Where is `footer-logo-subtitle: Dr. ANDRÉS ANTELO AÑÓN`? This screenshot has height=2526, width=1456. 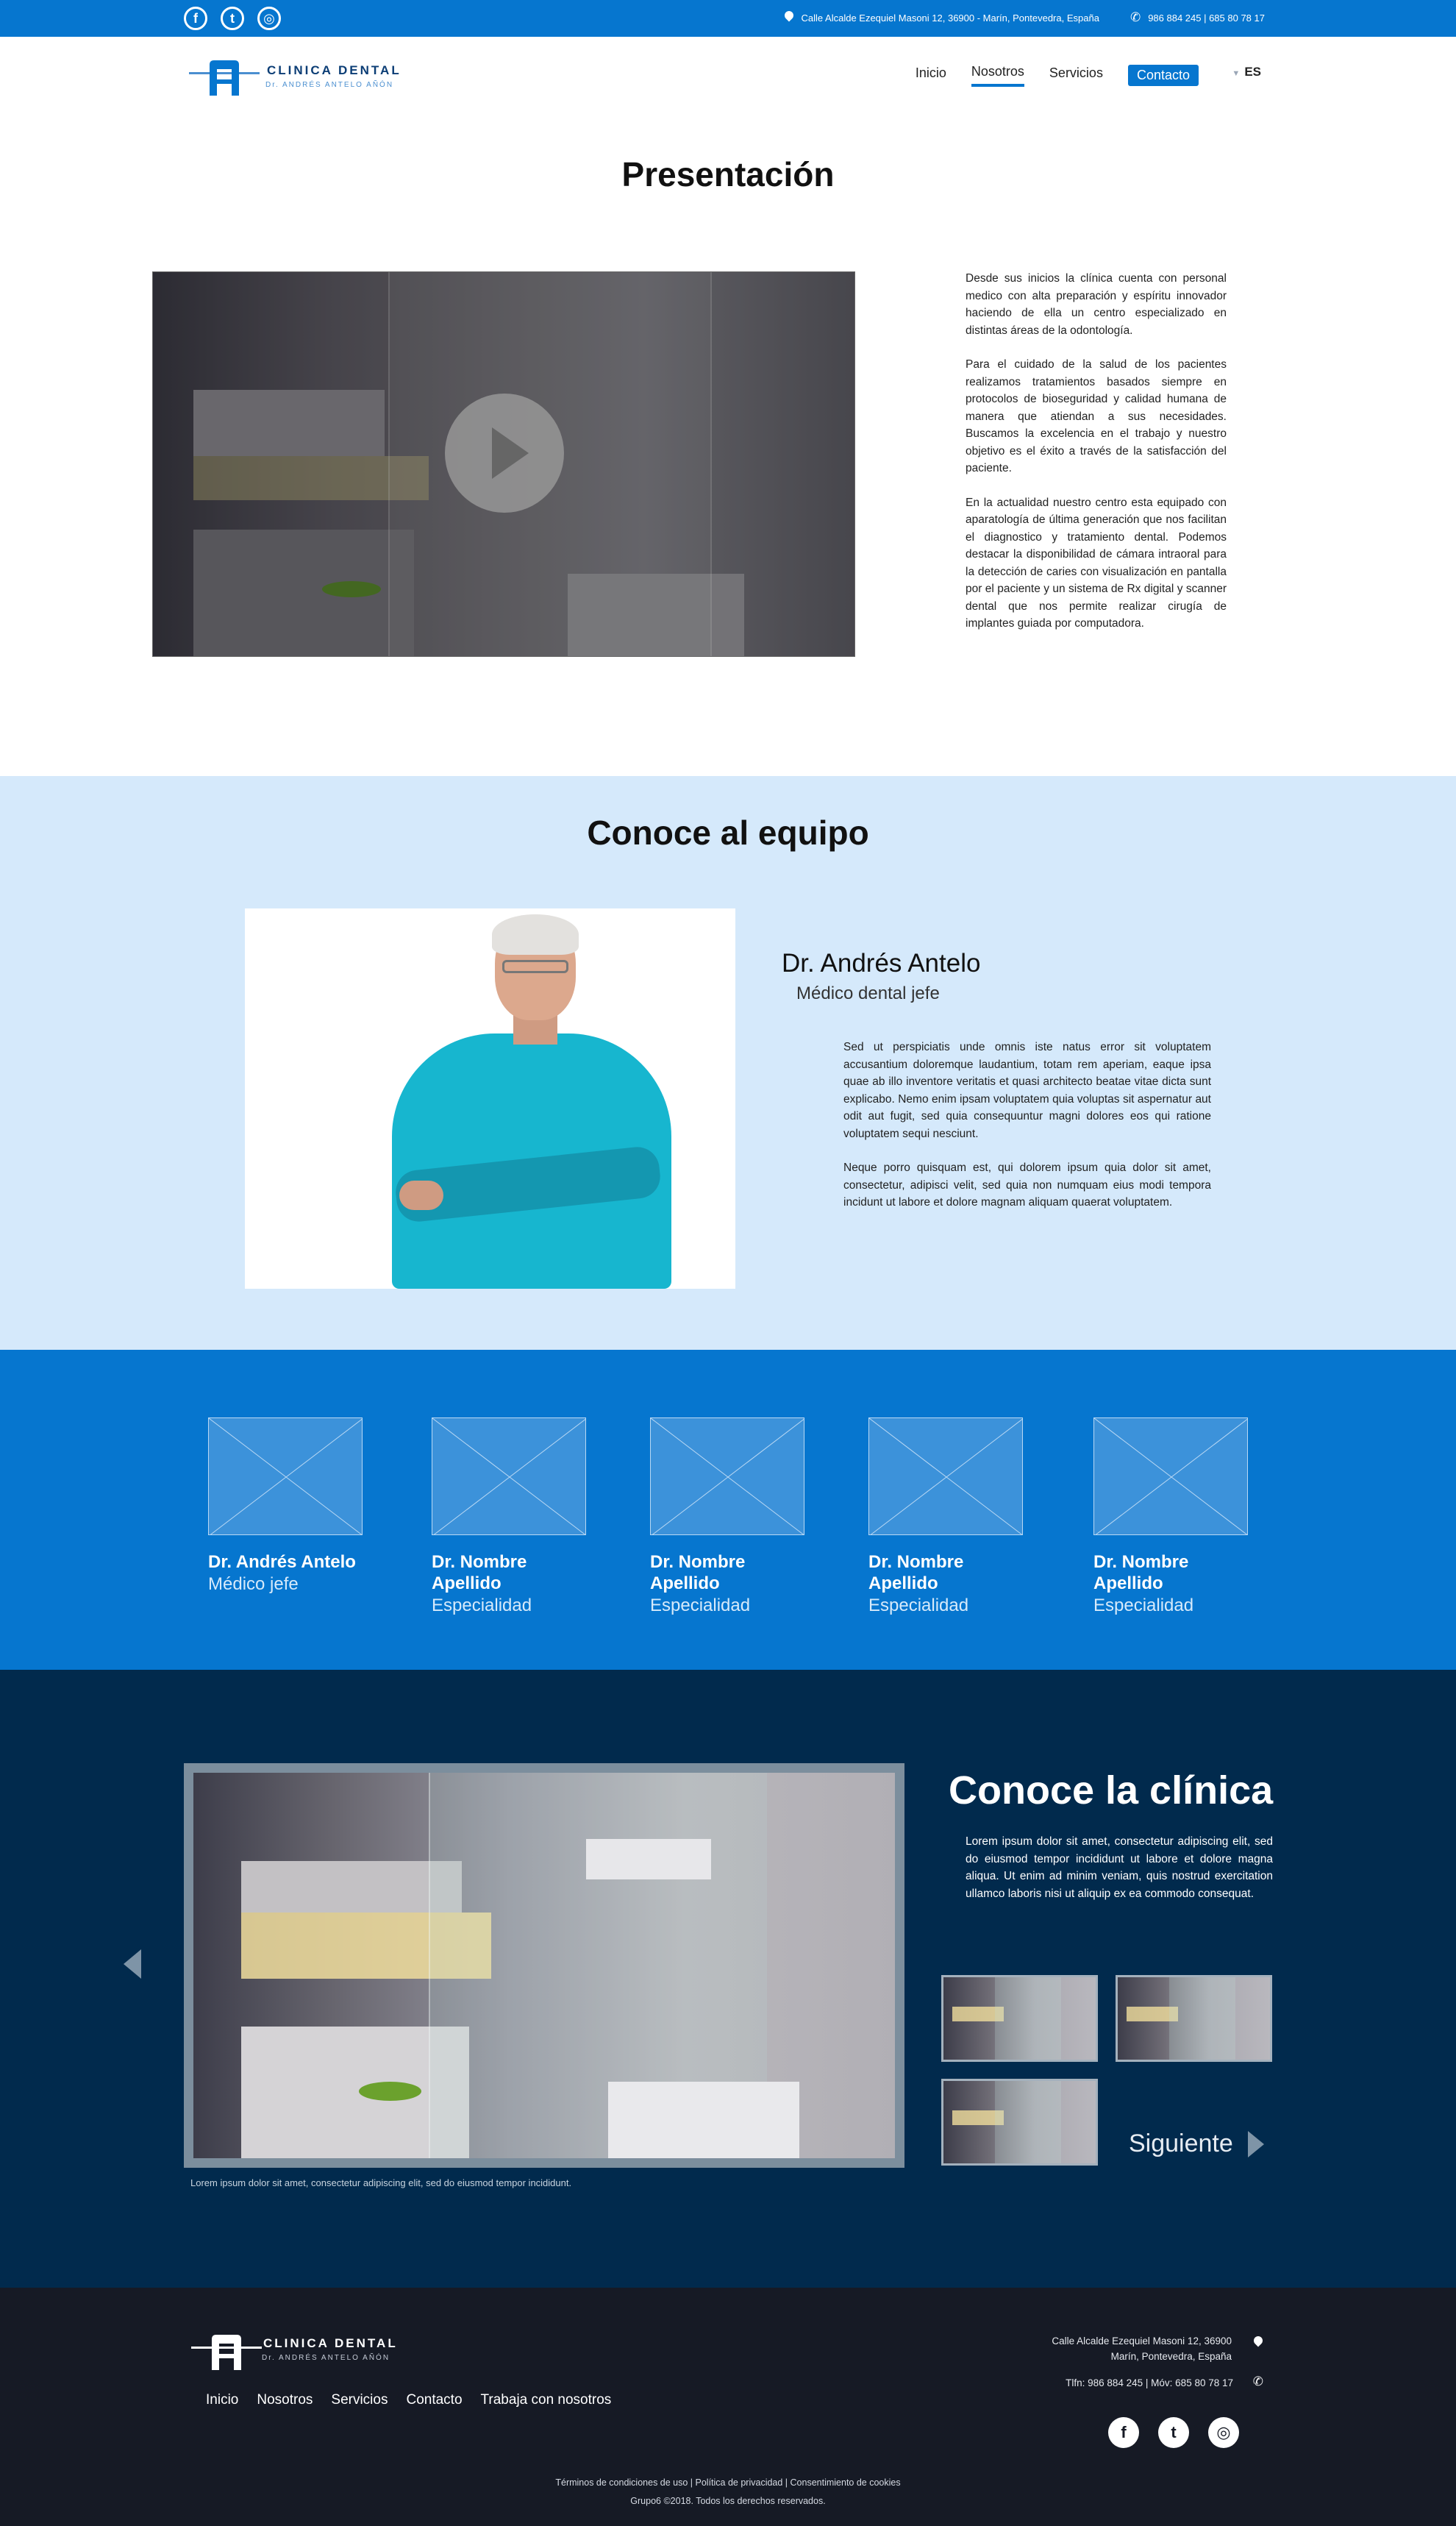
footer-logo-subtitle: Dr. ANDRÉS ANTELO AÑÓN is located at coordinates (326, 2358).